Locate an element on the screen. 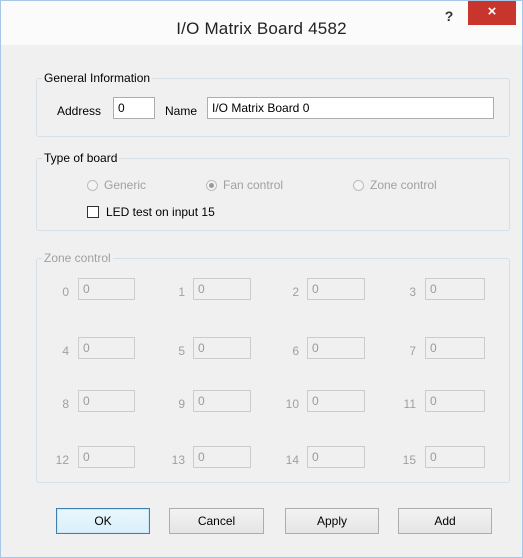  close-icon: × is located at coordinates (492, 11).